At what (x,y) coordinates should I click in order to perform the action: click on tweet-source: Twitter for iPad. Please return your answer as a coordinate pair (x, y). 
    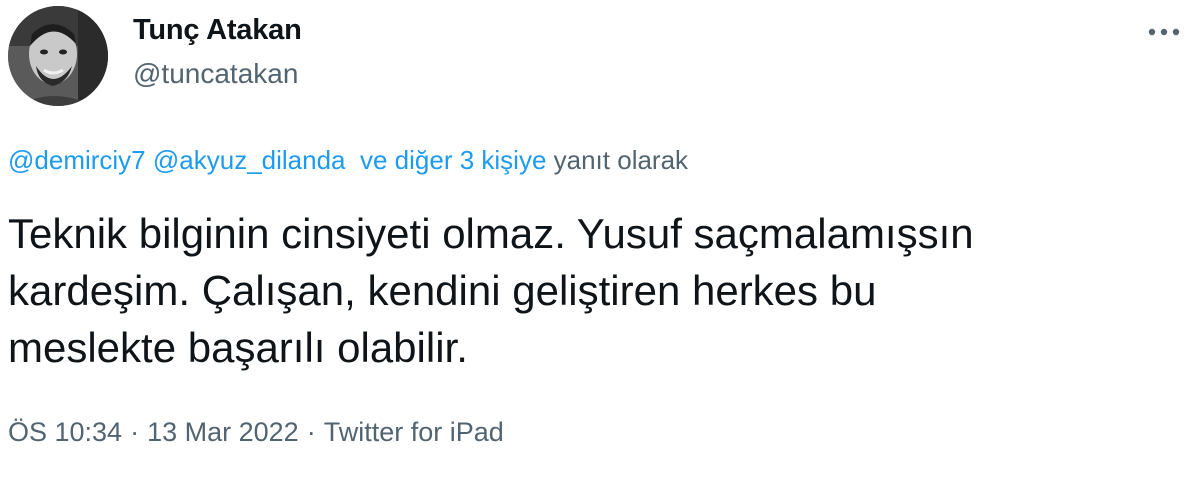
    Looking at the image, I should click on (414, 432).